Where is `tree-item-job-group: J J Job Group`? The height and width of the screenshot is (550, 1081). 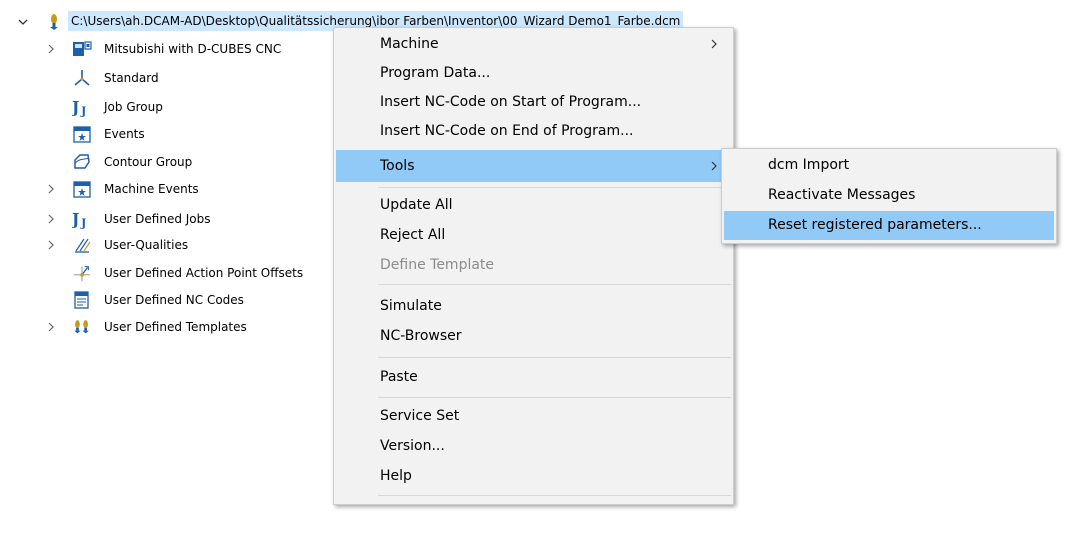
tree-item-job-group: J J Job Group is located at coordinates (165, 107).